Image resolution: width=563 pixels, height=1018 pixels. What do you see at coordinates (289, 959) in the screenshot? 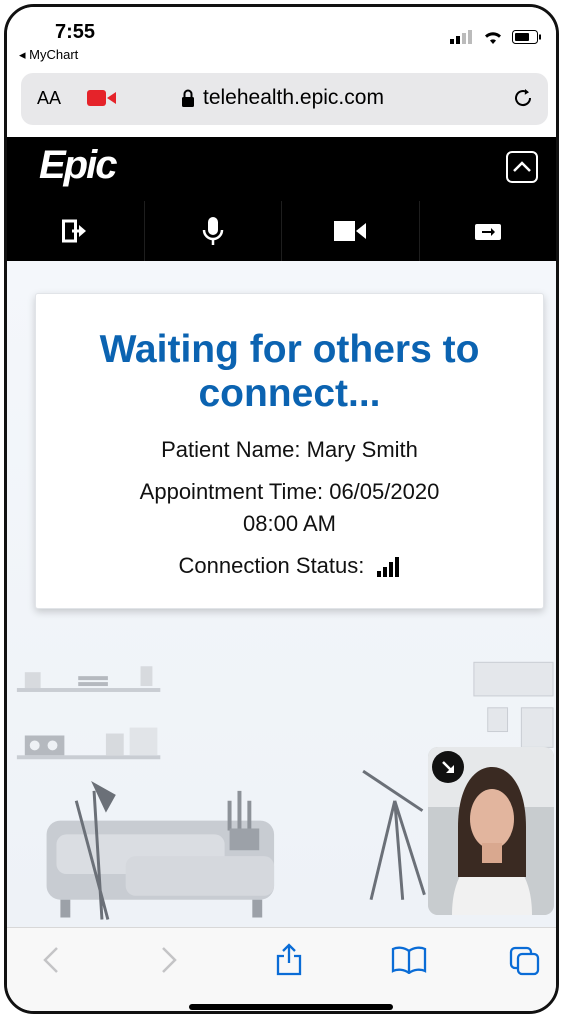
I see `share-icon` at bounding box center [289, 959].